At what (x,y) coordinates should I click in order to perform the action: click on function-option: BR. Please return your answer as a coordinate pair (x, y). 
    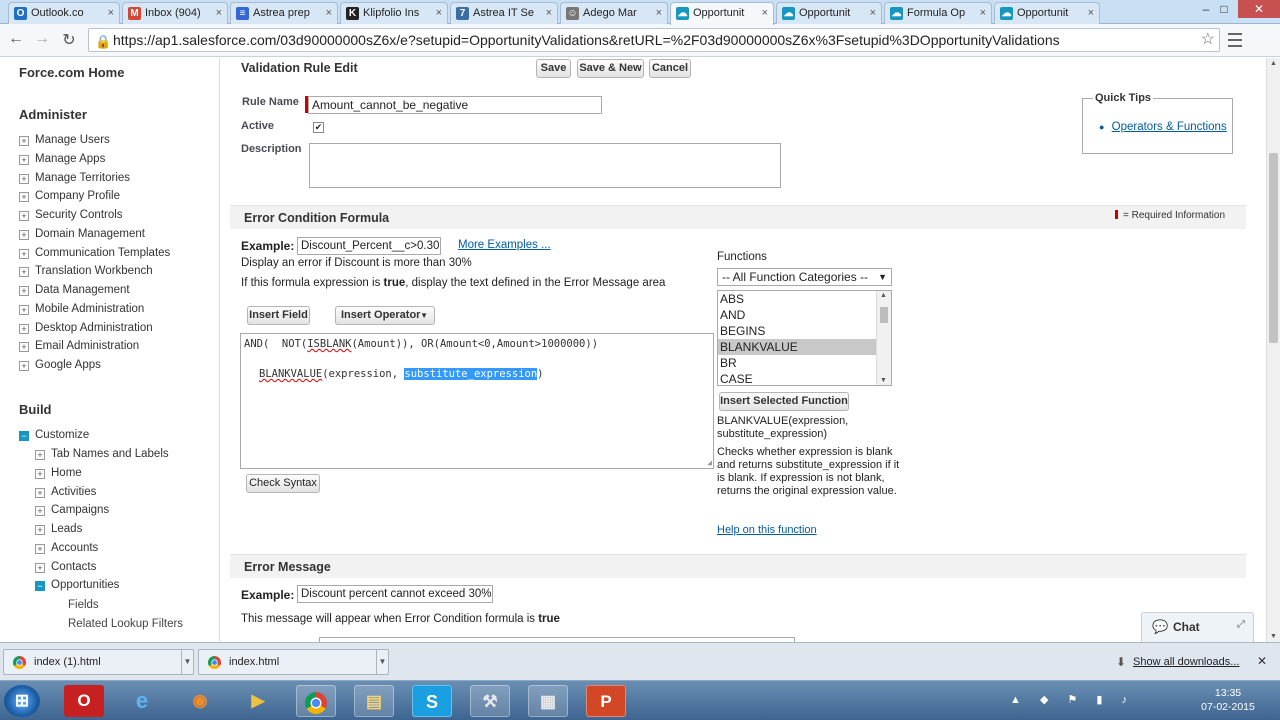
    Looking at the image, I should click on (797, 363).